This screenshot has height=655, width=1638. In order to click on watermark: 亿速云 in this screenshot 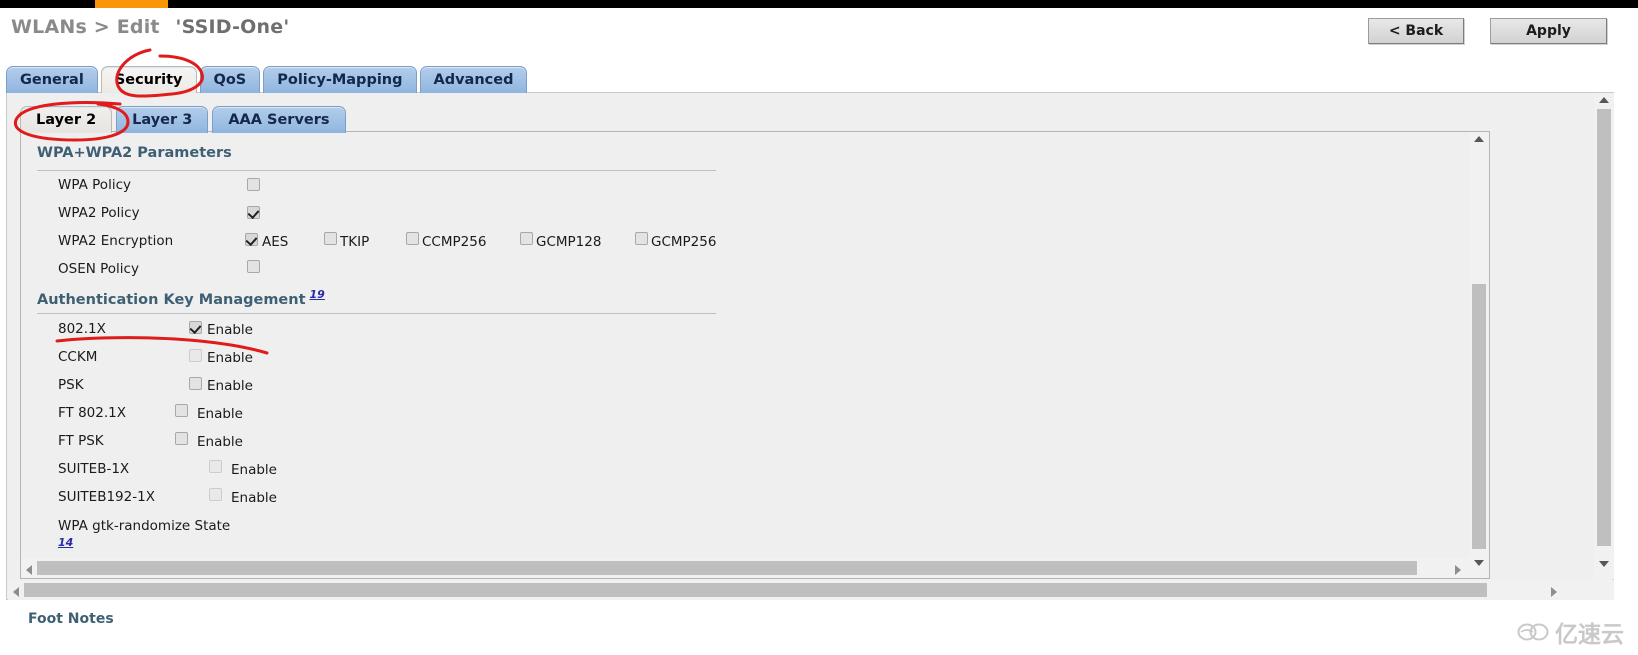, I will do `click(1570, 632)`.